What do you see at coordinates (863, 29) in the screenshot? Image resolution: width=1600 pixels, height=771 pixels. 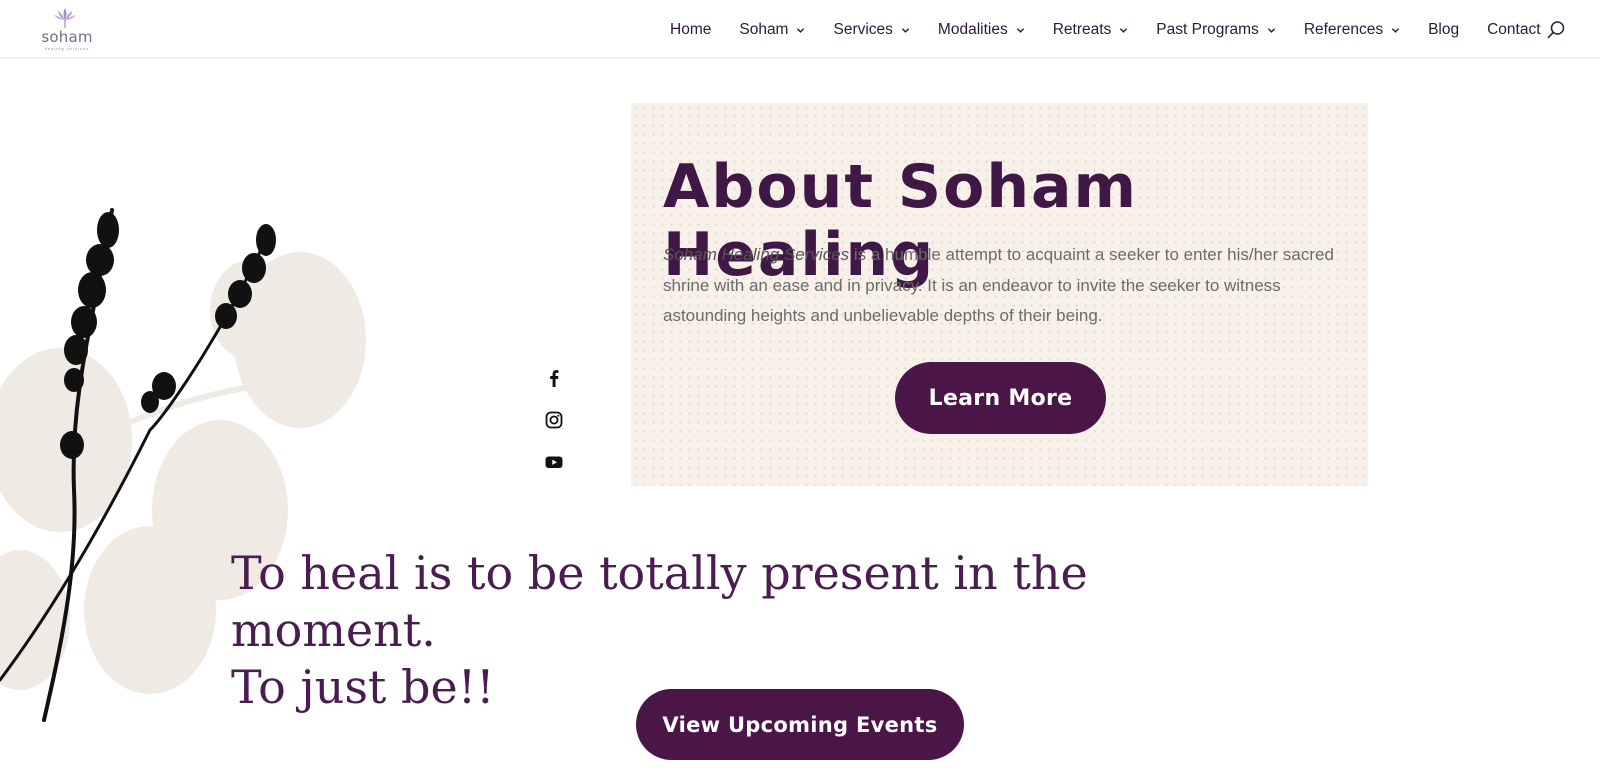 I see `nav-services-label: Services` at bounding box center [863, 29].